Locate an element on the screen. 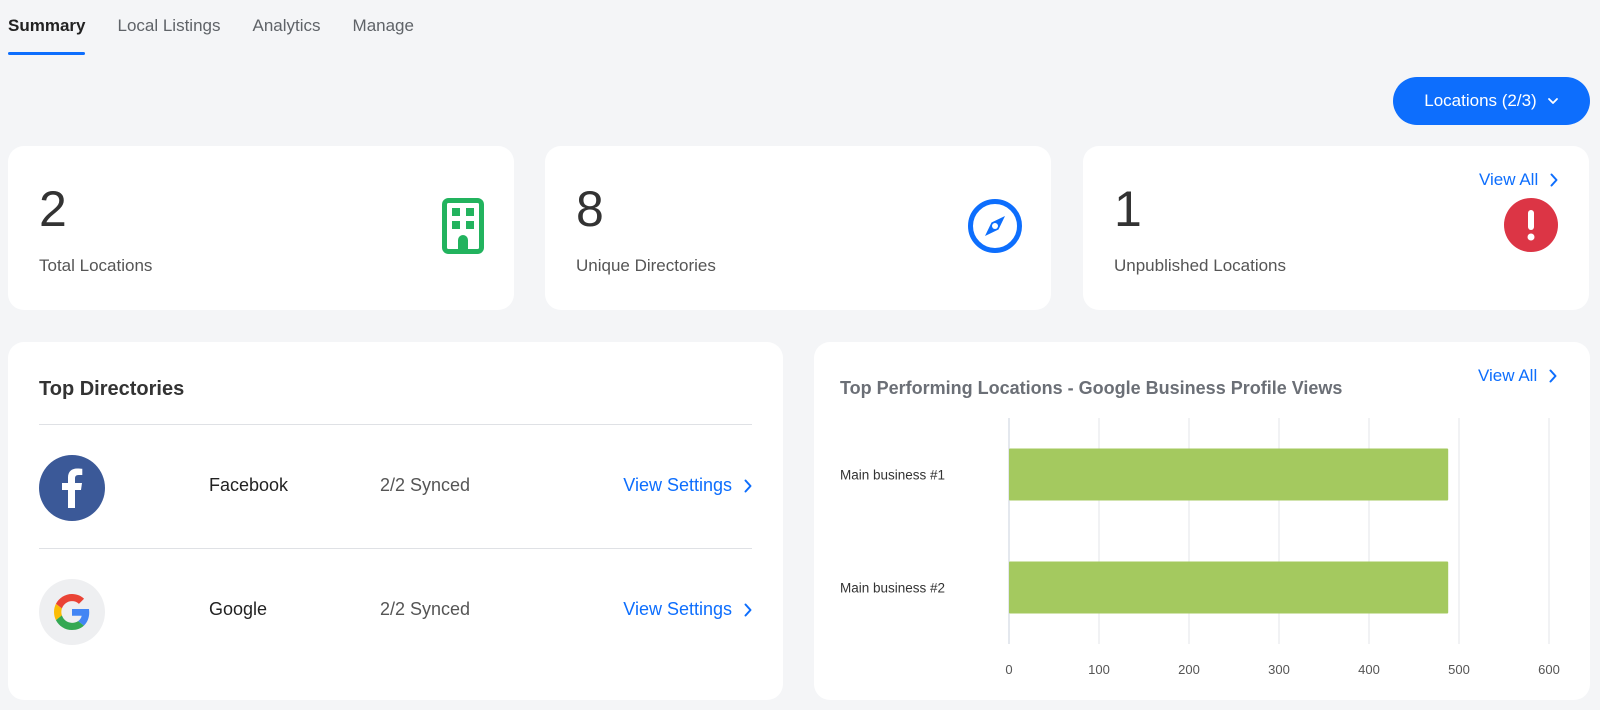 This screenshot has width=1600, height=710. stat-card-unique-directories: 8 Unique Directories is located at coordinates (798, 228).